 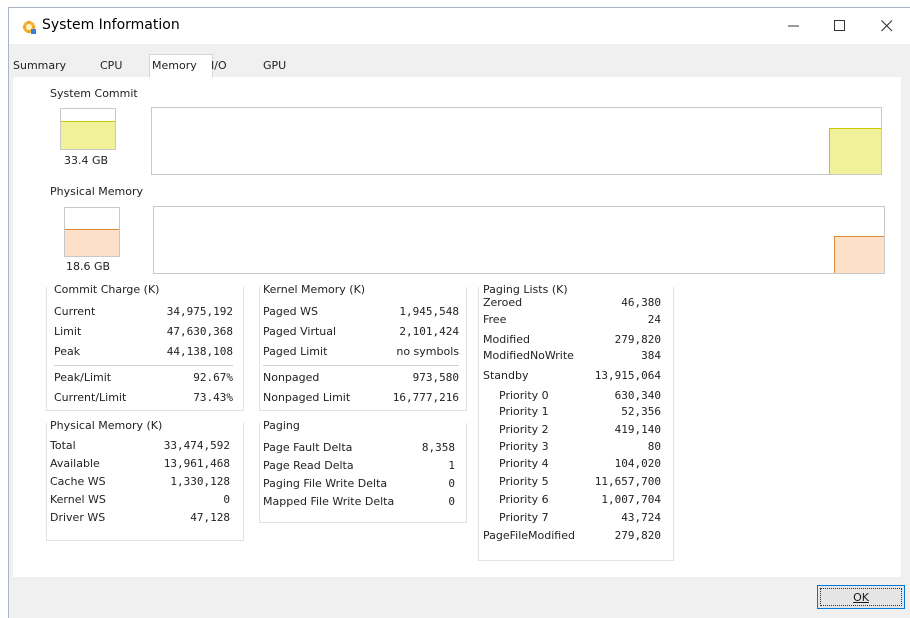 What do you see at coordinates (174, 65) in the screenshot?
I see `tab-memory: Memory` at bounding box center [174, 65].